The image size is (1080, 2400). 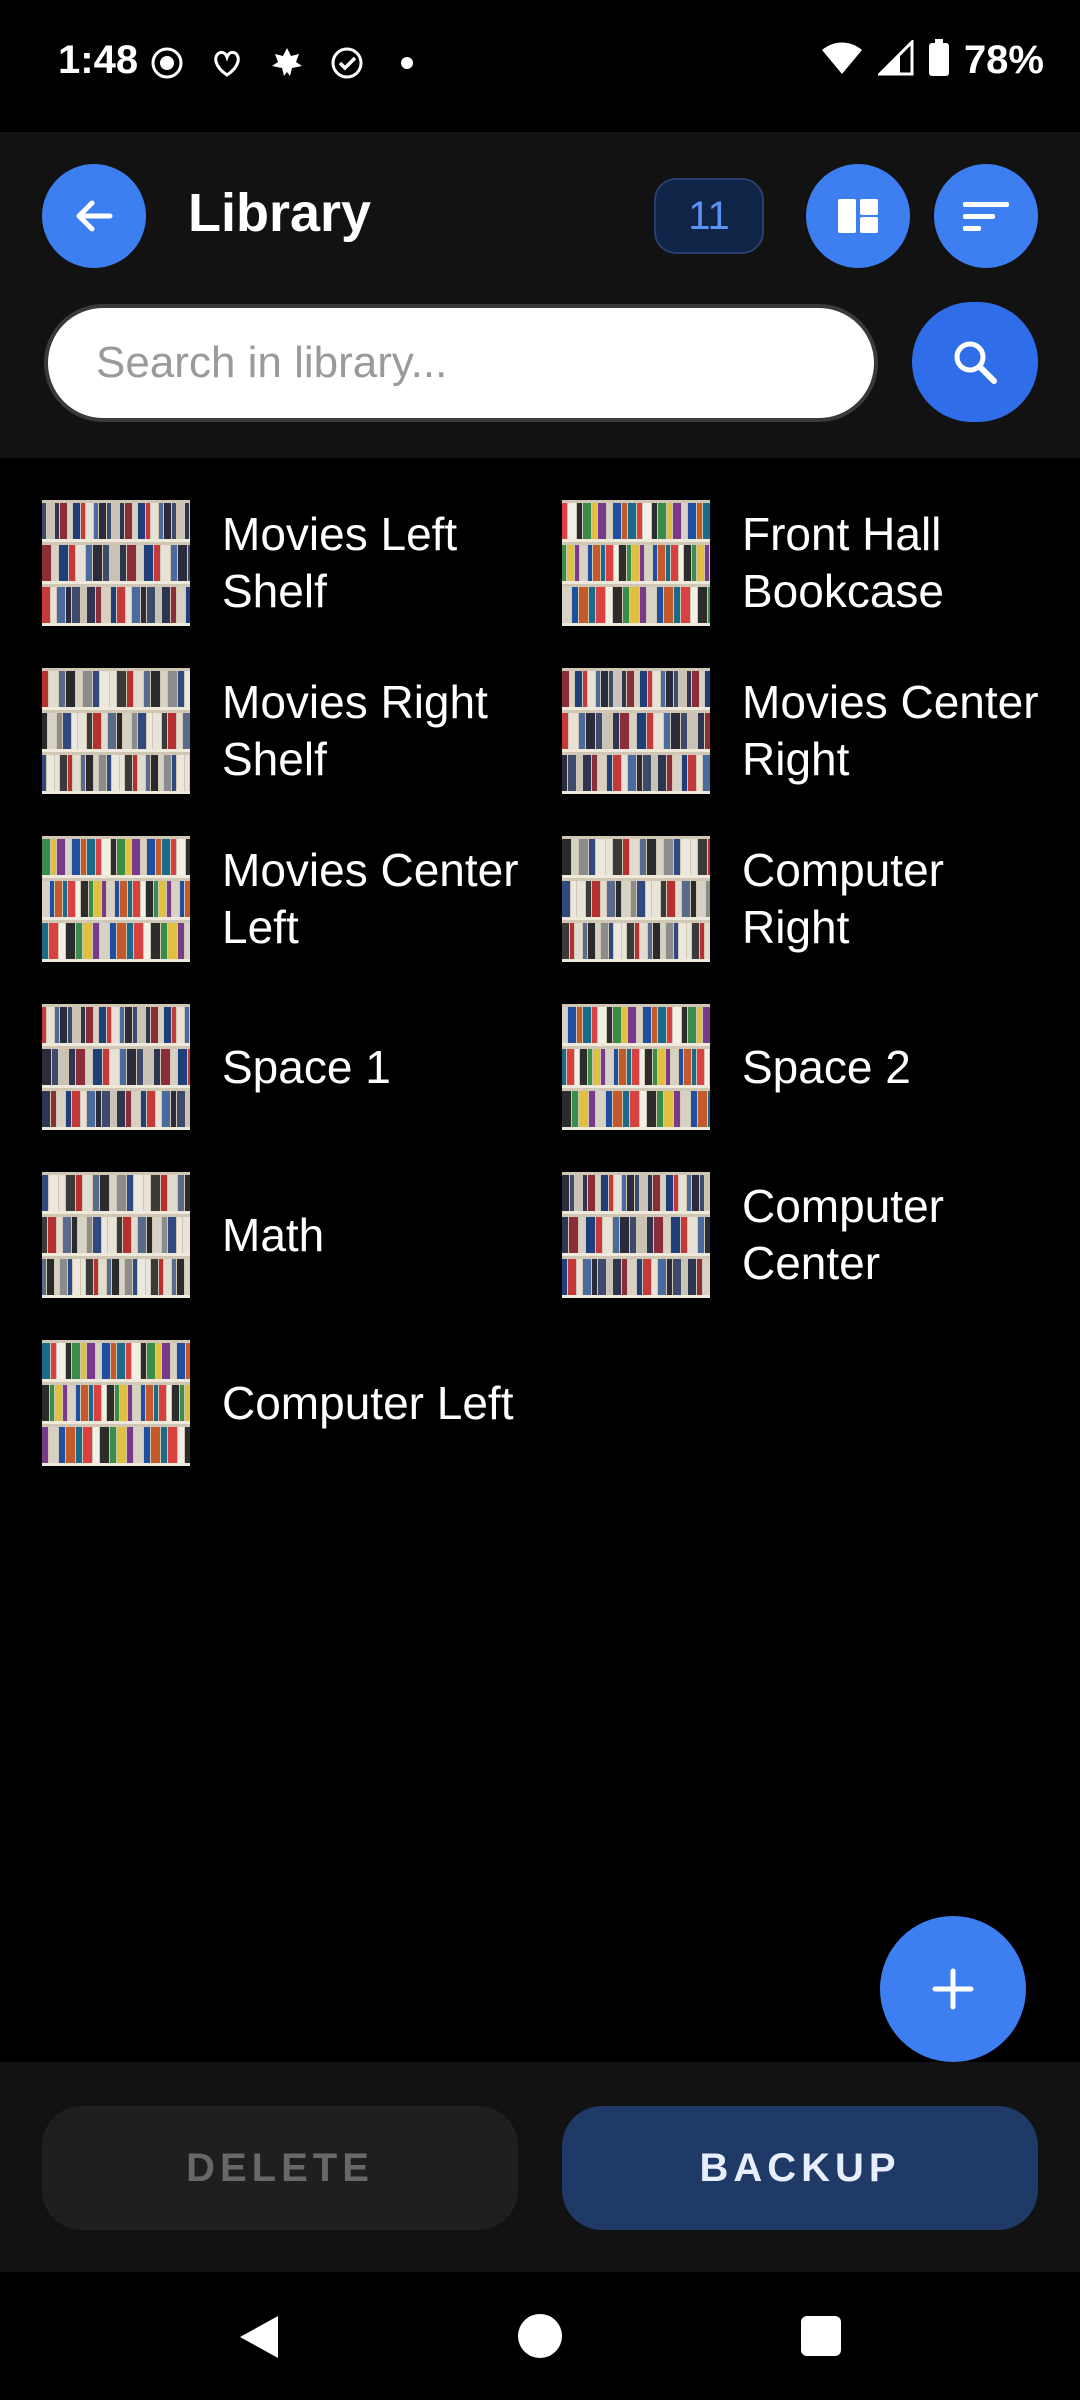 What do you see at coordinates (800, 2168) in the screenshot?
I see `backup-button: BACKUP` at bounding box center [800, 2168].